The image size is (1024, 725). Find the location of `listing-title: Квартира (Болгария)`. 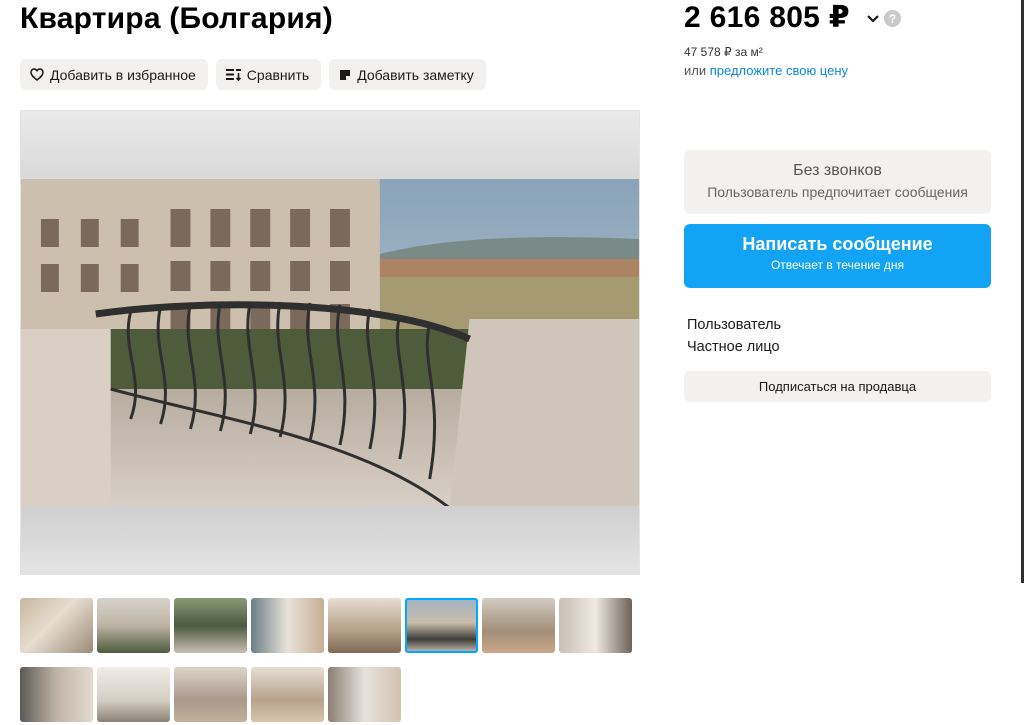

listing-title: Квартира (Болгария) is located at coordinates (176, 18).